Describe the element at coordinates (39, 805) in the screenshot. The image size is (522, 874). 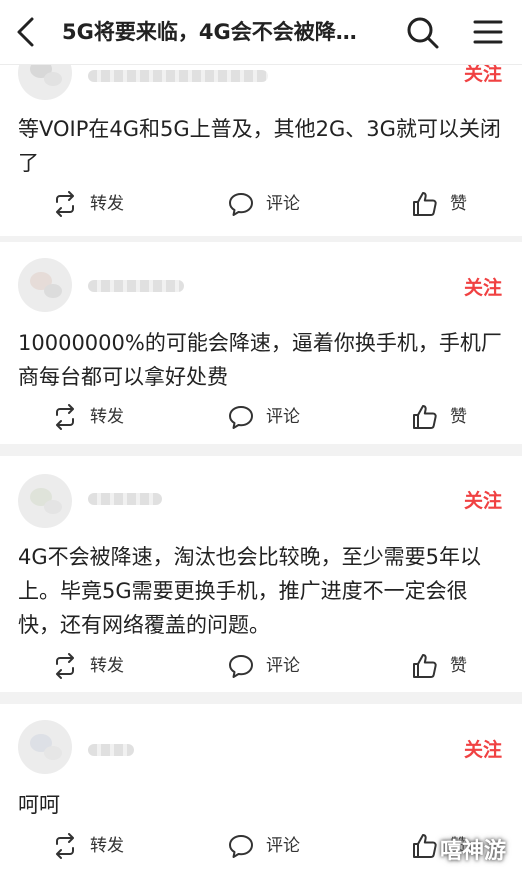
I see `comment-text: 呵呵` at that location.